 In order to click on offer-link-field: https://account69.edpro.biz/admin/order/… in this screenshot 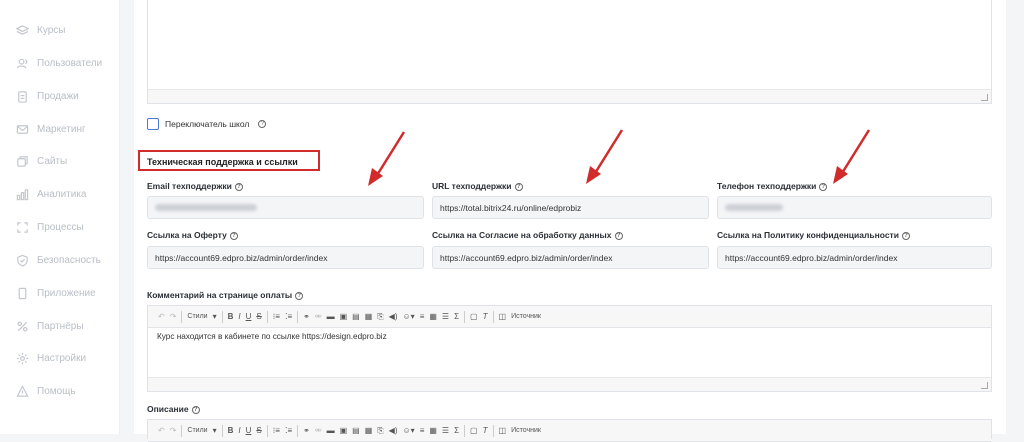, I will do `click(285, 257)`.